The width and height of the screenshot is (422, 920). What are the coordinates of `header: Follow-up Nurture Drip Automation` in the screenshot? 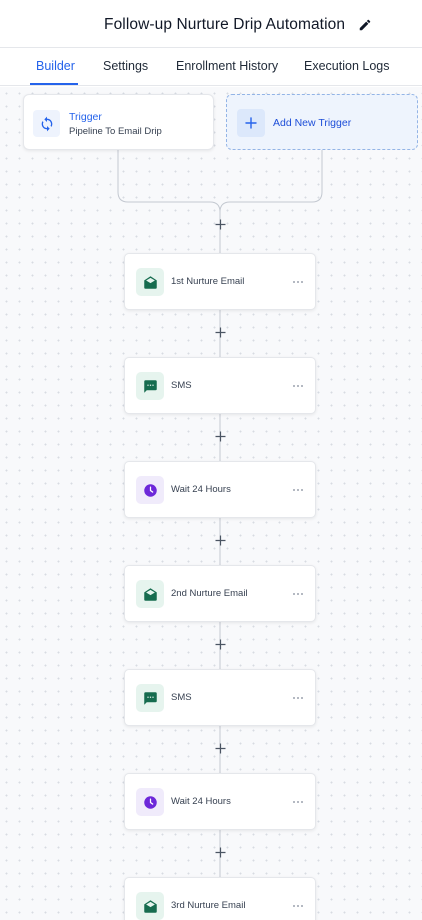 It's located at (211, 24).